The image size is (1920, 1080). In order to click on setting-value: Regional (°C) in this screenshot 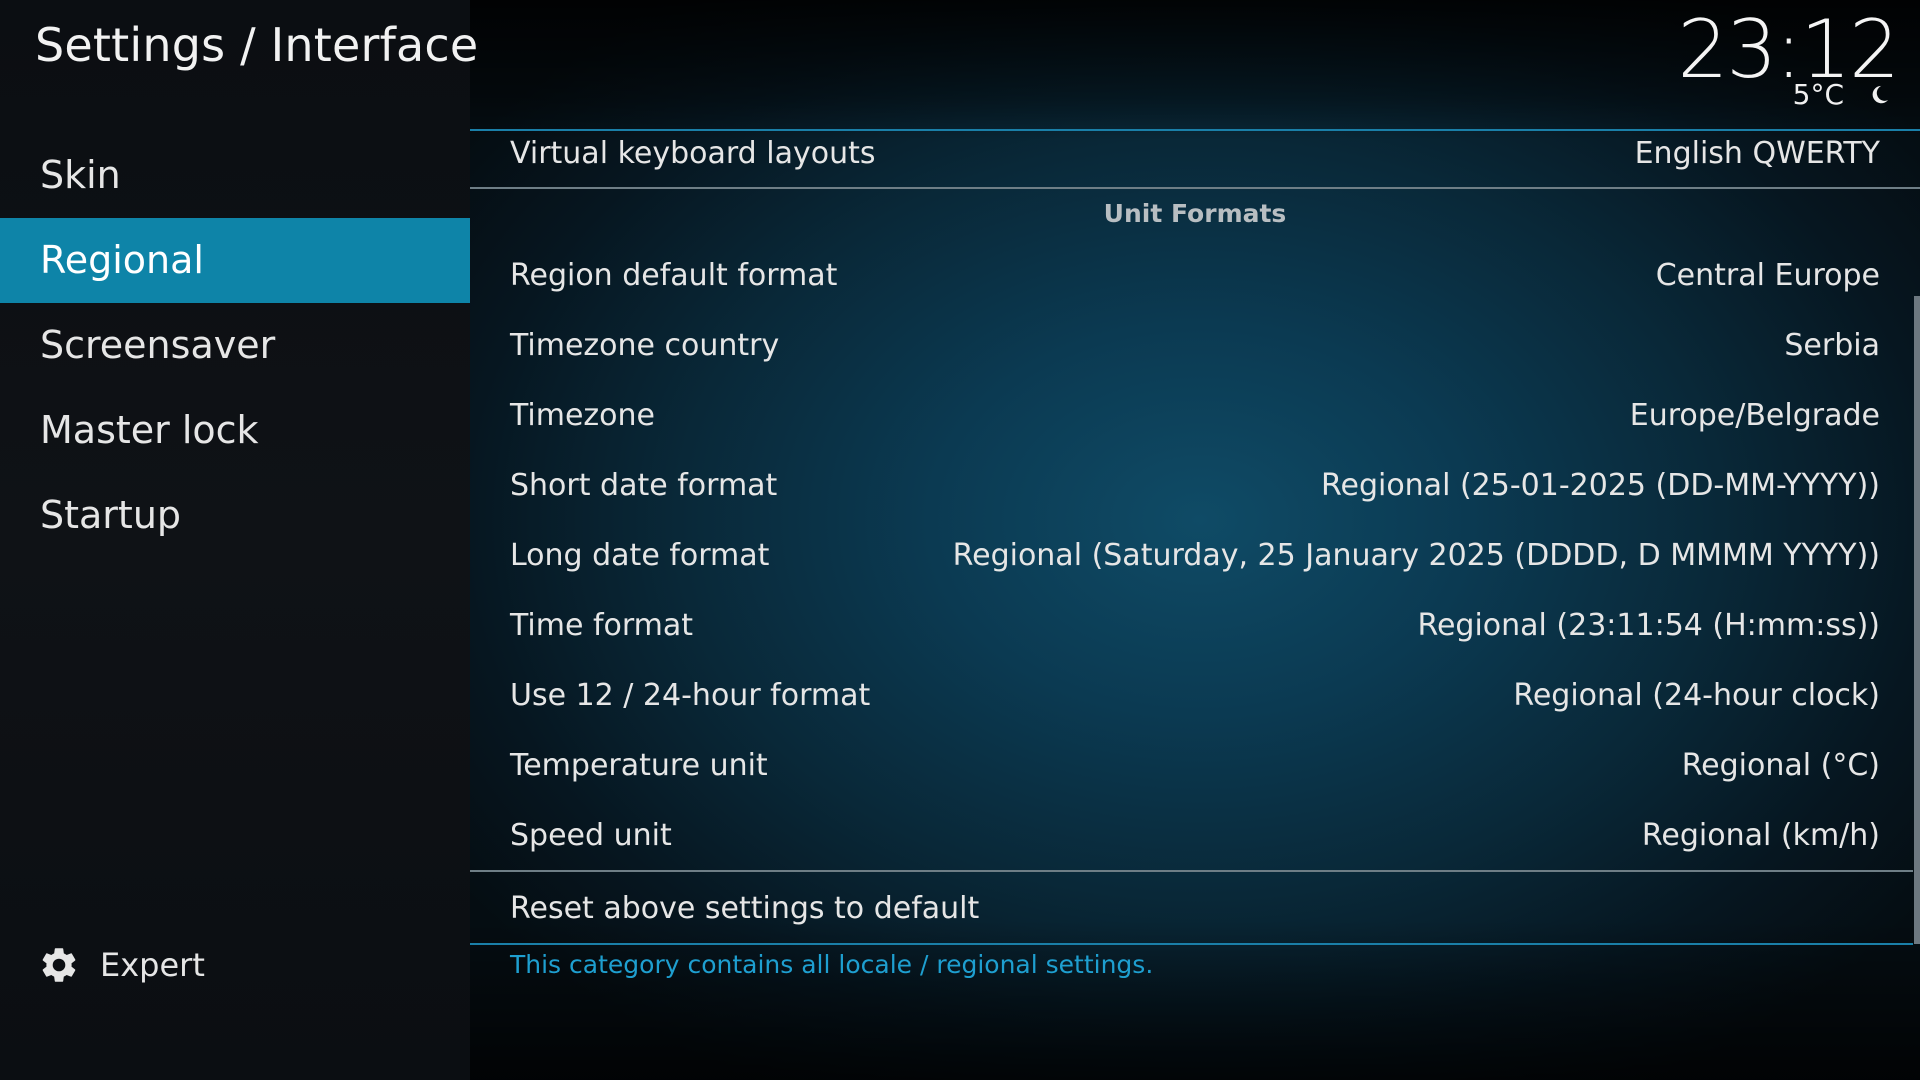, I will do `click(1780, 765)`.